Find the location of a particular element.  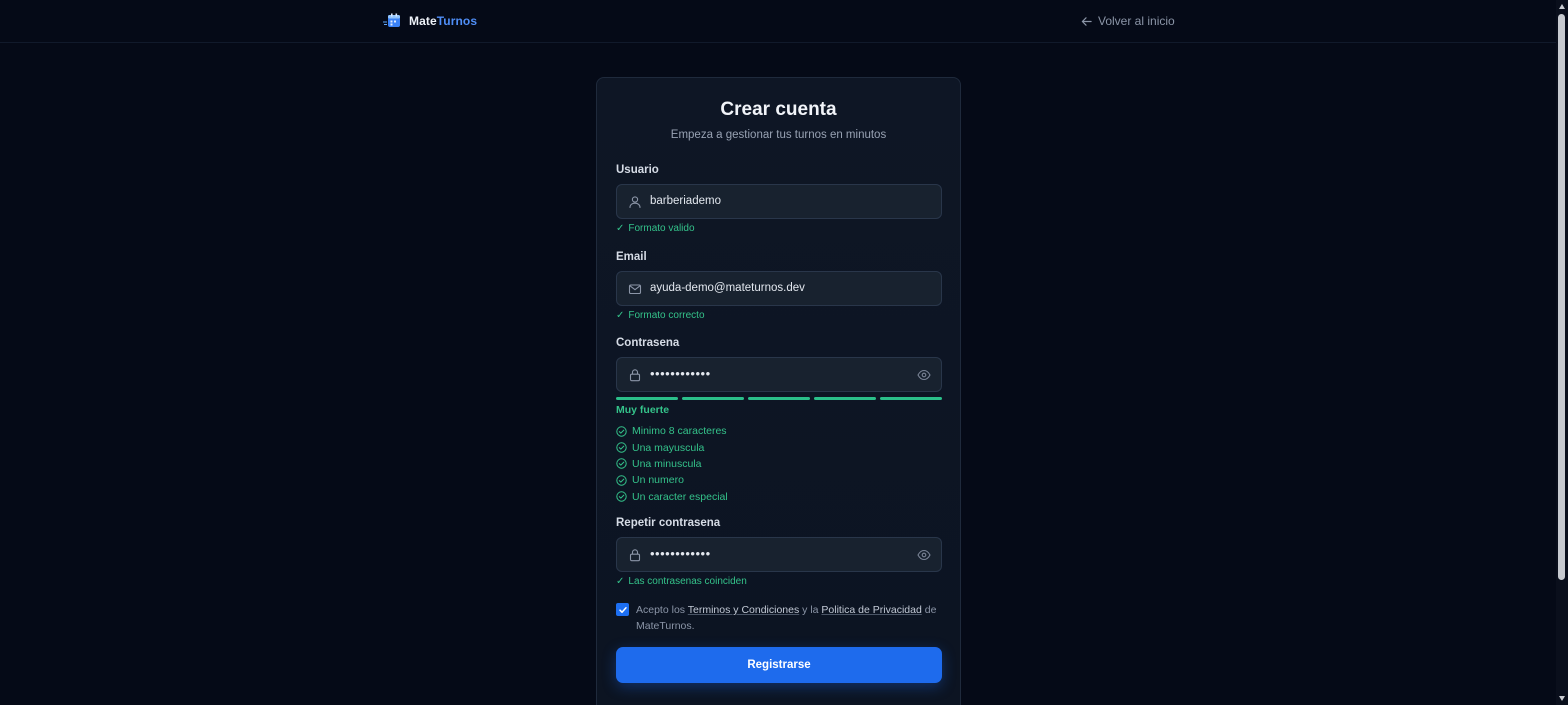

requirement-item: Un caracter especial is located at coordinates (672, 497).